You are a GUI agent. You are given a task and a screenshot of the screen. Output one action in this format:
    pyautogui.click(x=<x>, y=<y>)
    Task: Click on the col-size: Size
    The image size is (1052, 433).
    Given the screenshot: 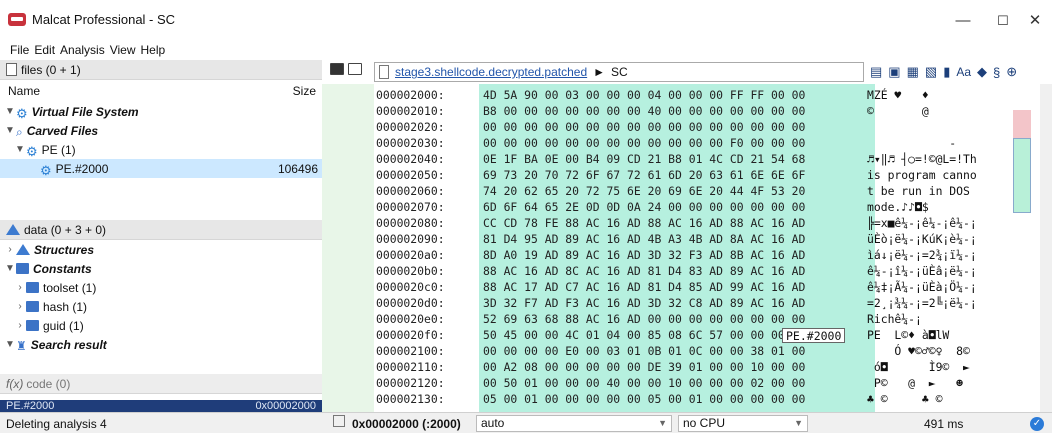 What is the action you would take?
    pyautogui.click(x=304, y=91)
    